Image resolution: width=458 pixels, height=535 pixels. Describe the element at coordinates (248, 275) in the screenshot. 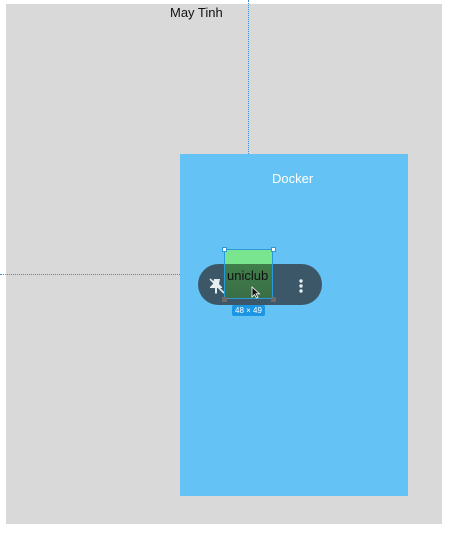

I see `uniclub-label: uniclub` at that location.